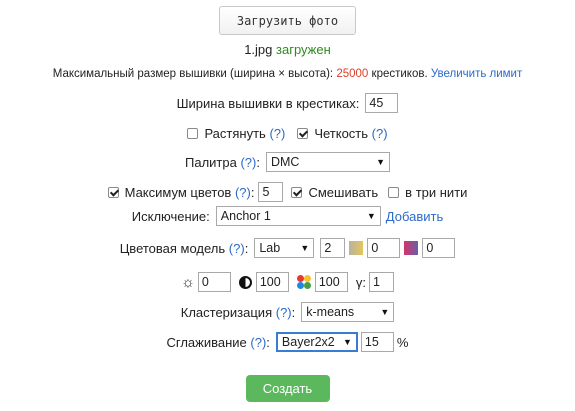 Image resolution: width=575 pixels, height=411 pixels. Describe the element at coordinates (170, 216) in the screenshot. I see `exclusion-label: Исключение:` at that location.